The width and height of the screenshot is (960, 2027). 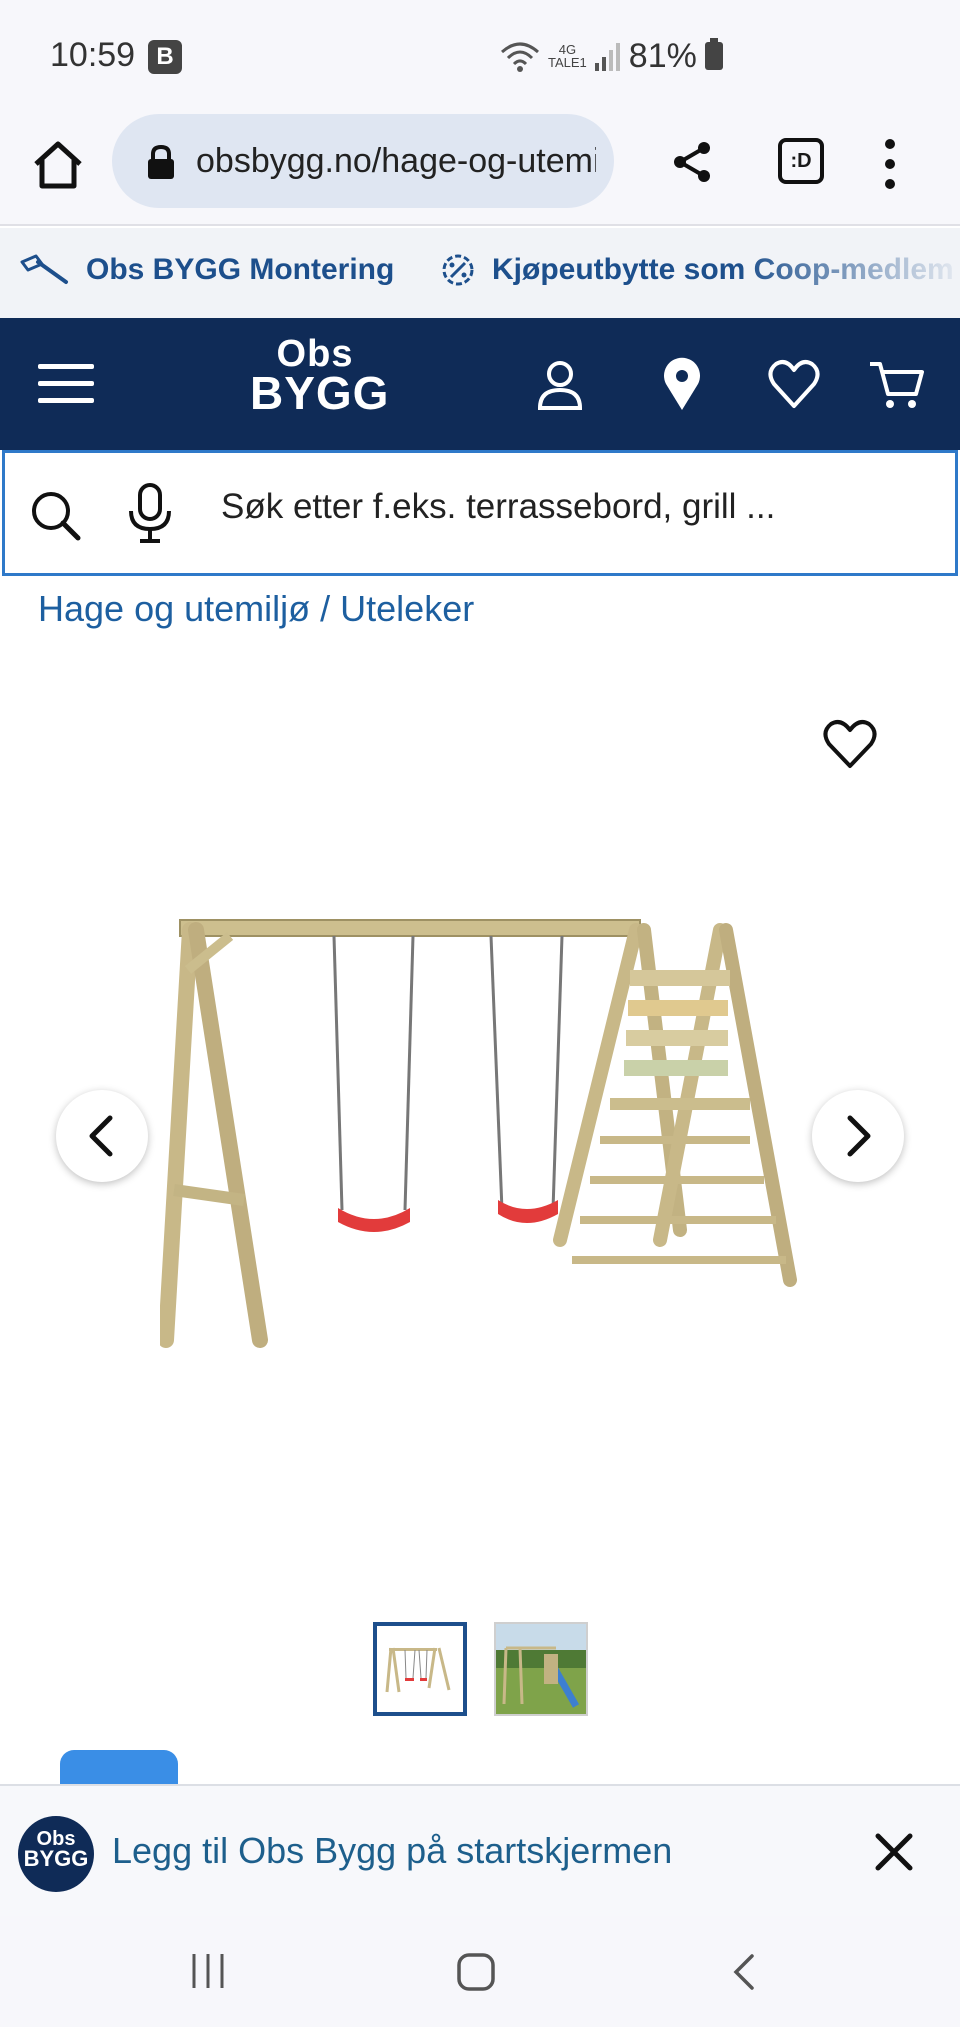 What do you see at coordinates (56, 1854) in the screenshot?
I see `install-banner-logo: Obs BYGG` at bounding box center [56, 1854].